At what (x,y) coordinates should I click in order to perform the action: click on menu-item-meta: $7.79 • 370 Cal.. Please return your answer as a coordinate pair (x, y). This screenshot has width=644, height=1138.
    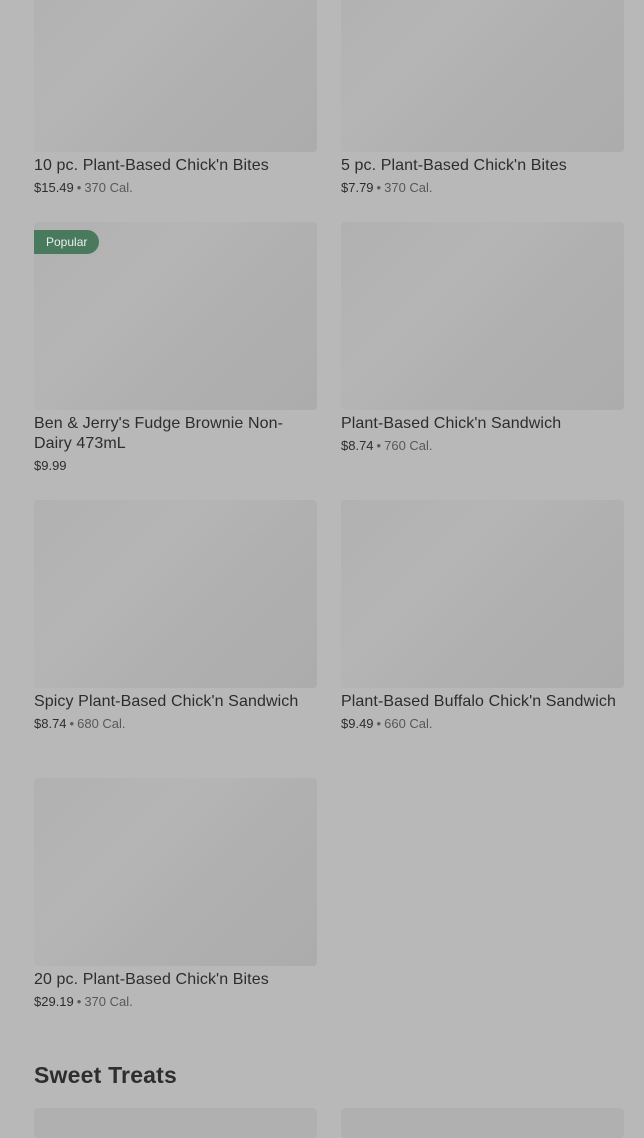
    Looking at the image, I should click on (482, 188).